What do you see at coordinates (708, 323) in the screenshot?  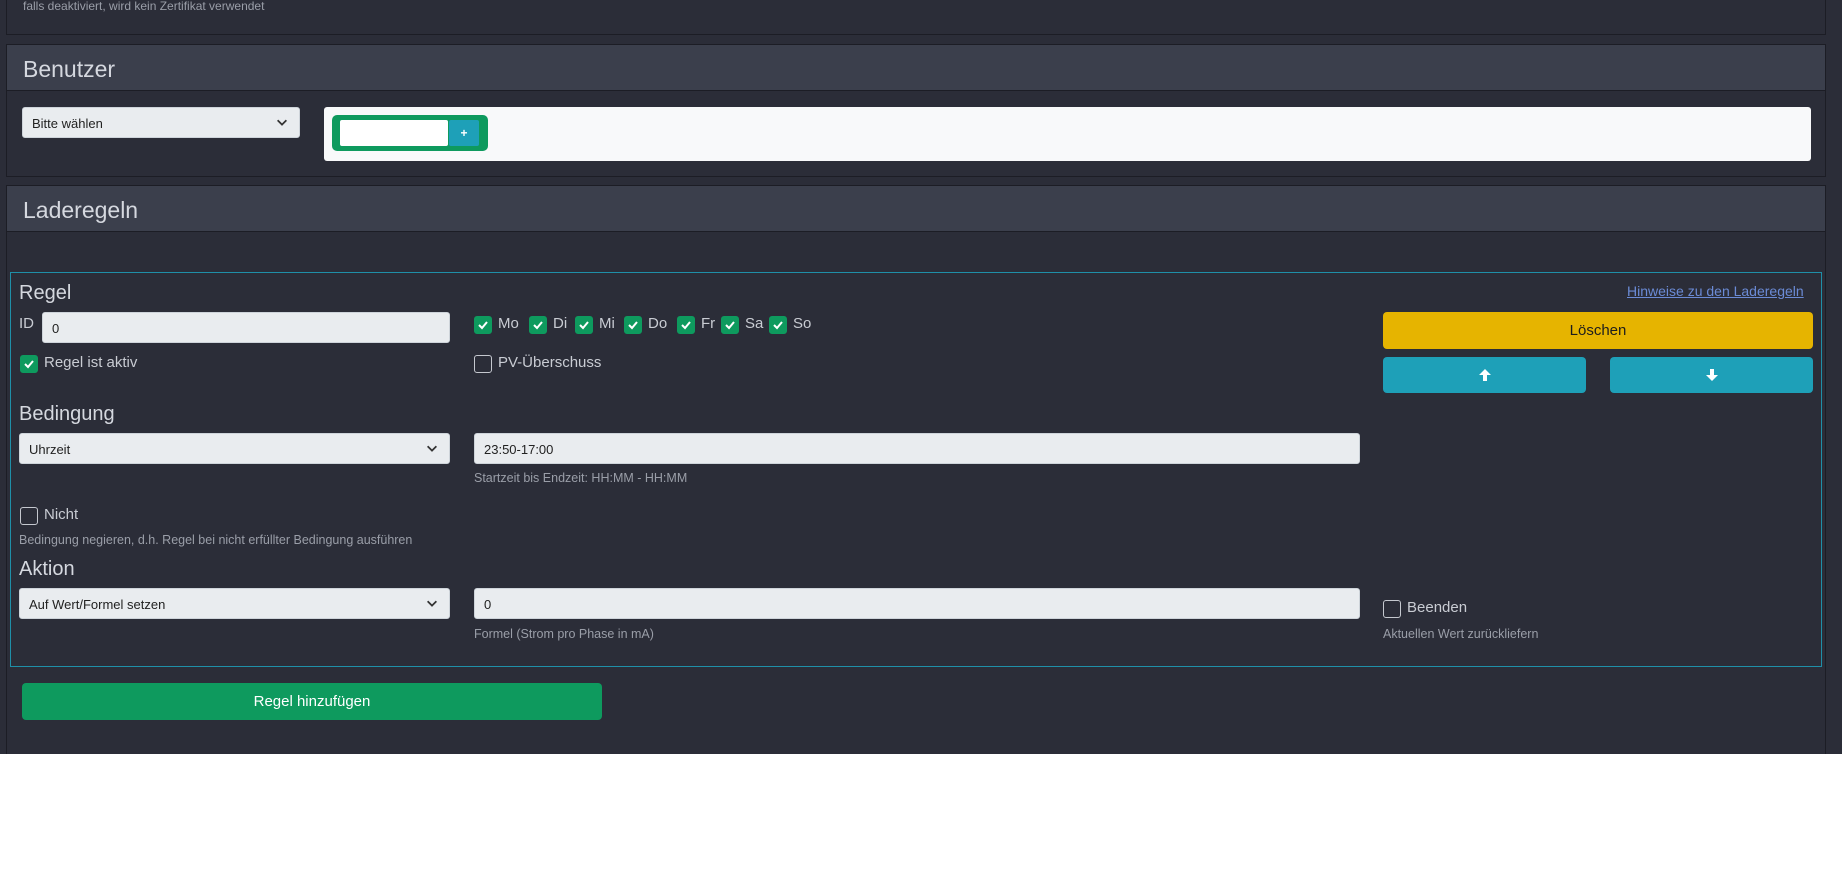 I see `day-label-fr: Fr` at bounding box center [708, 323].